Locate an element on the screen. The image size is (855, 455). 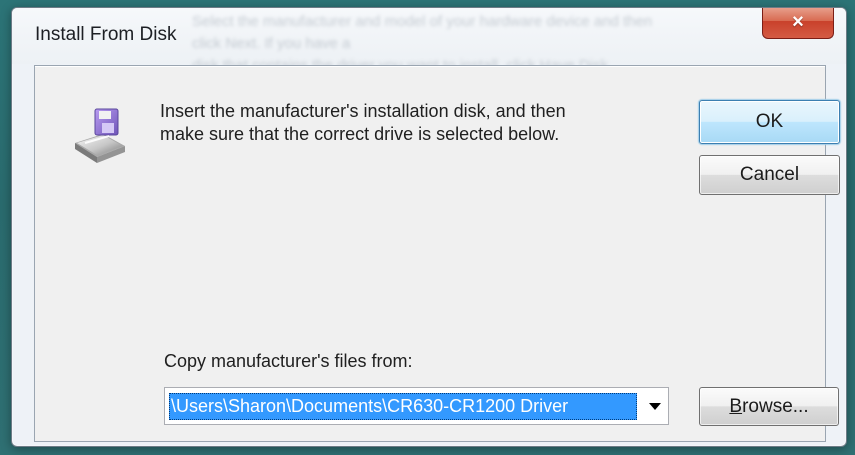
source-path-dropdown-button is located at coordinates (654, 406).